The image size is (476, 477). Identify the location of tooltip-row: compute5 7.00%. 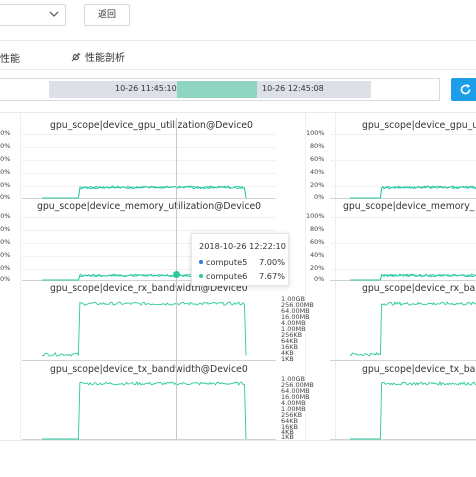
(242, 262).